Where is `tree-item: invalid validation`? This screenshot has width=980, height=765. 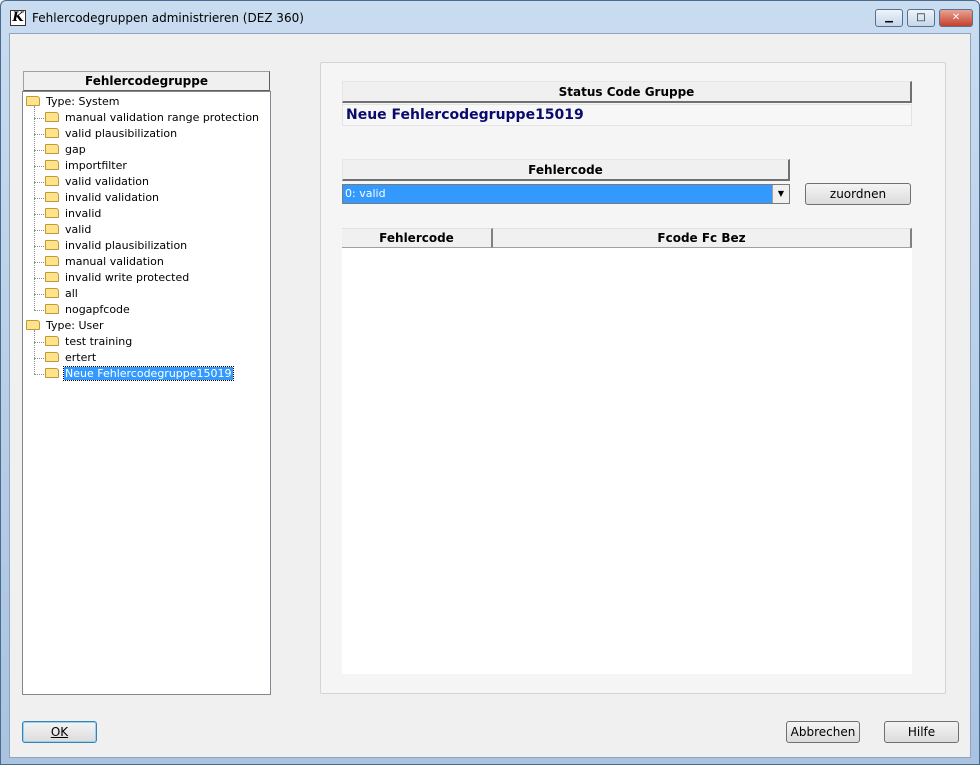
tree-item: invalid validation is located at coordinates (102, 198).